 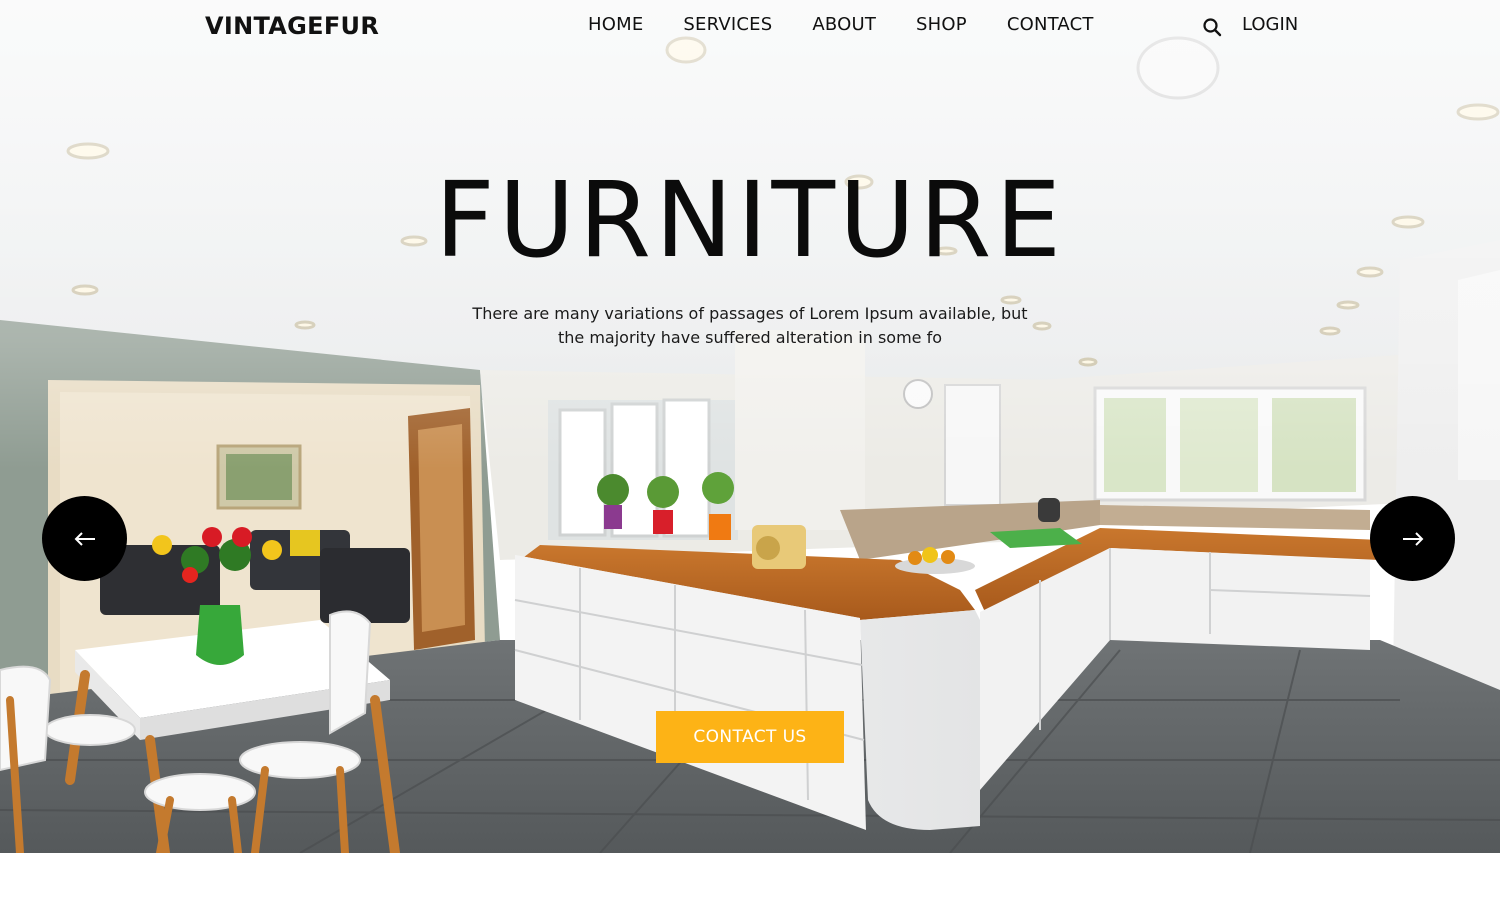 I want to click on nav-contact: CONTACT, so click(x=1050, y=24).